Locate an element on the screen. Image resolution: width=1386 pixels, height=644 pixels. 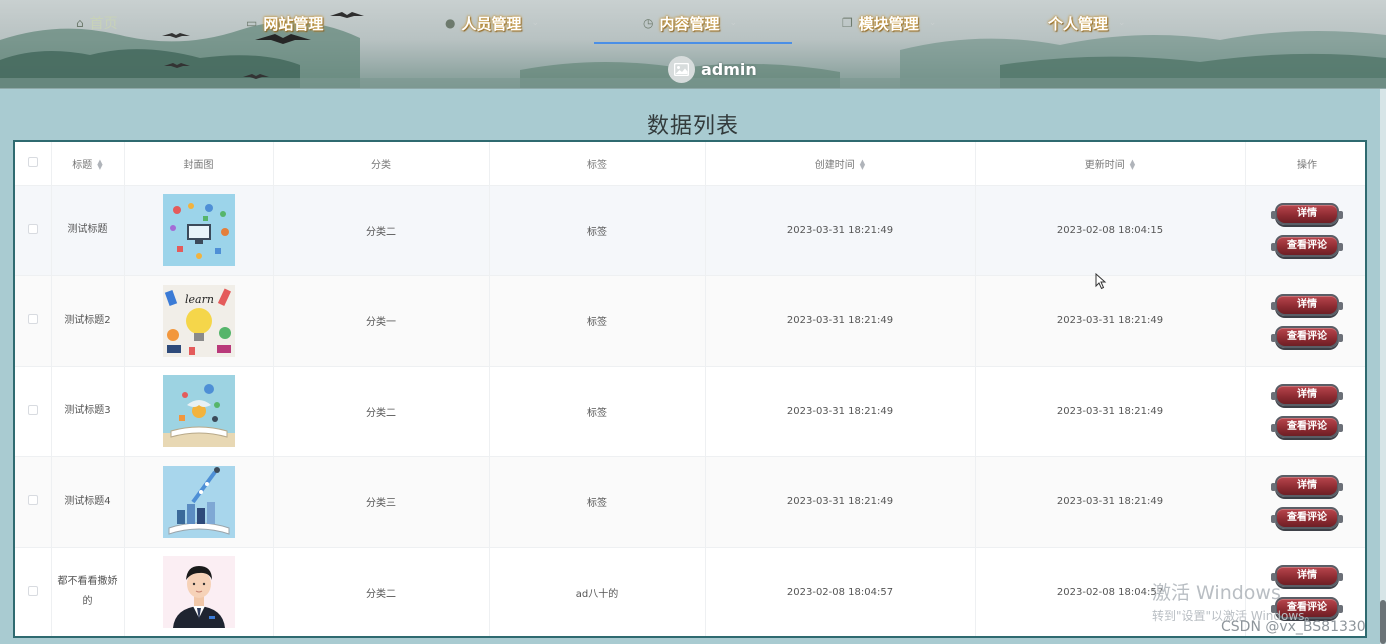
cover-image-web-icons is located at coordinates (198, 230).